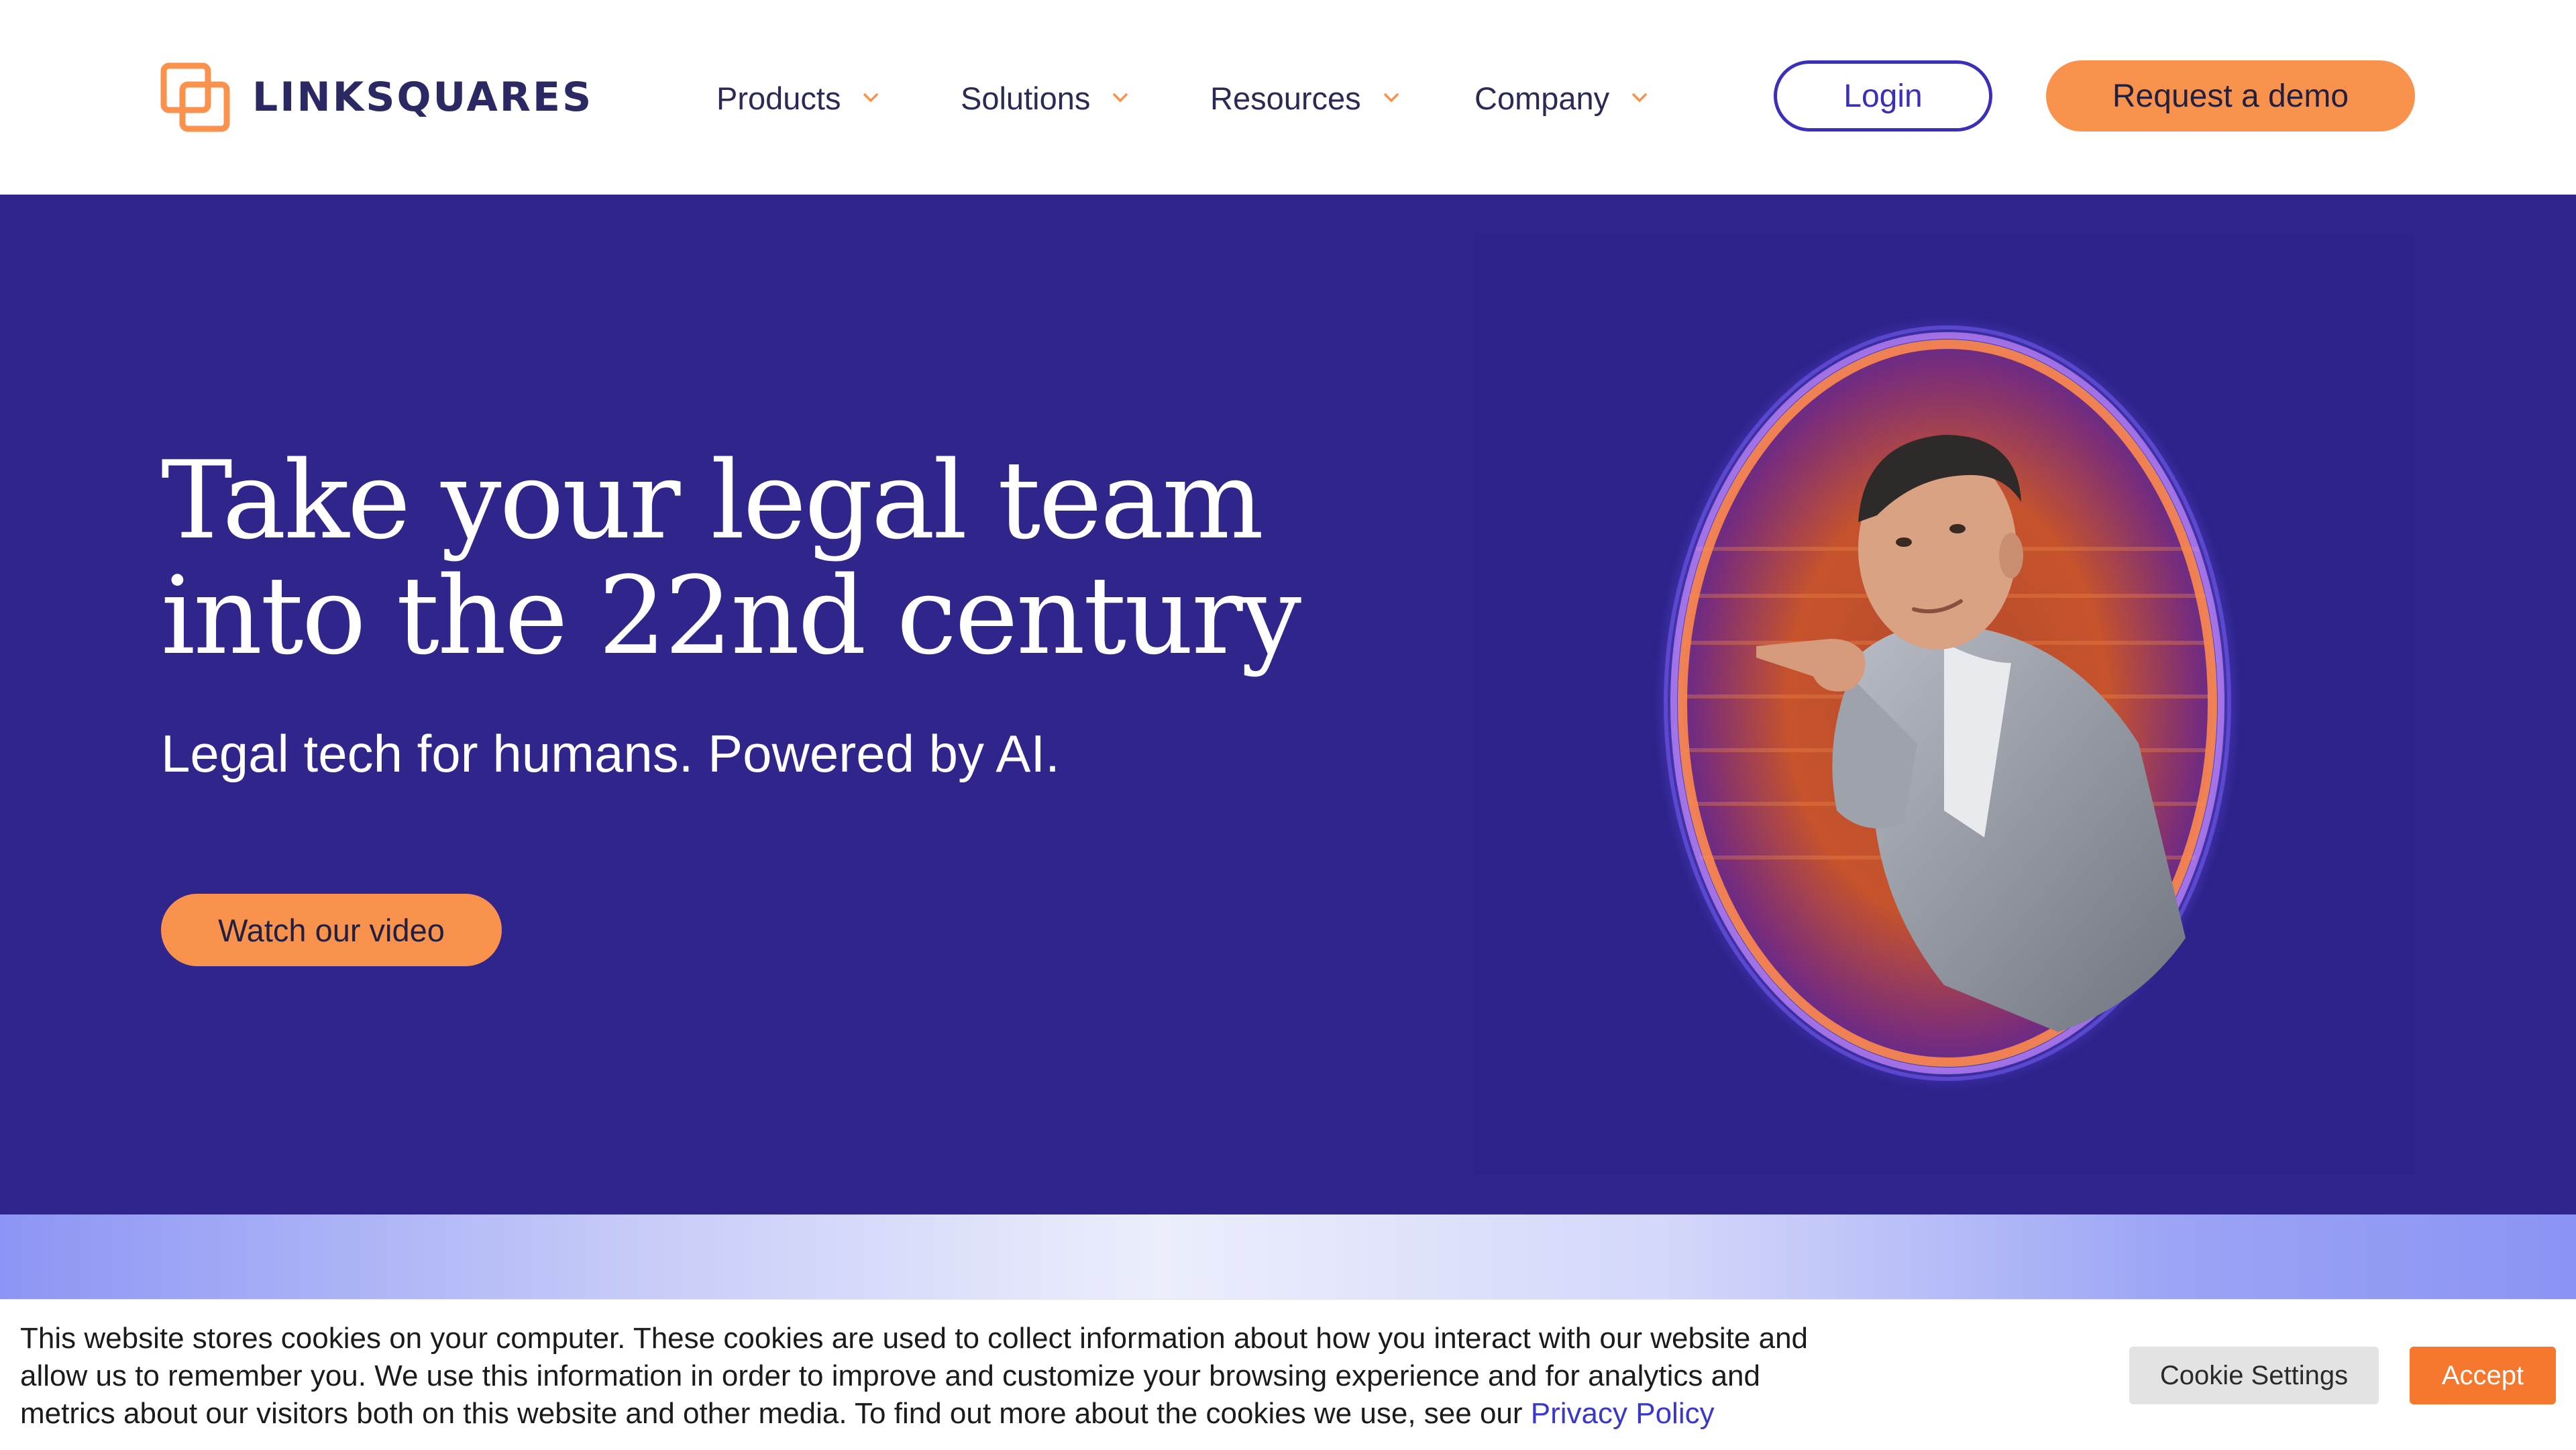 The height and width of the screenshot is (1450, 2576). I want to click on nav-item-label: Resources, so click(1285, 98).